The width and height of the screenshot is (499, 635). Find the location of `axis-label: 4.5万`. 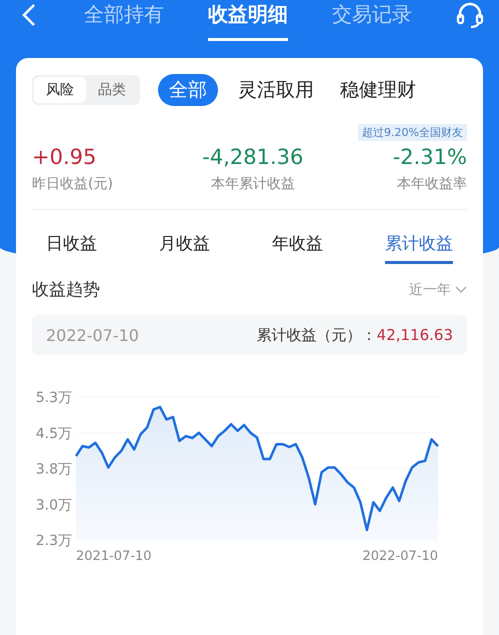

axis-label: 4.5万 is located at coordinates (54, 434).